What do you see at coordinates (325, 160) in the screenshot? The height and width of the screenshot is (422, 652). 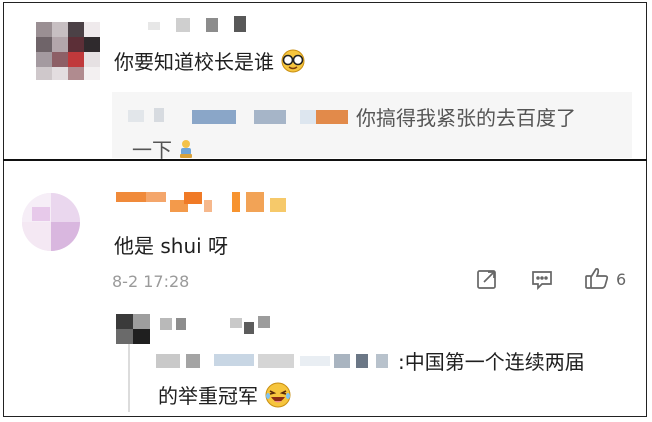 I see `comment-divider` at bounding box center [325, 160].